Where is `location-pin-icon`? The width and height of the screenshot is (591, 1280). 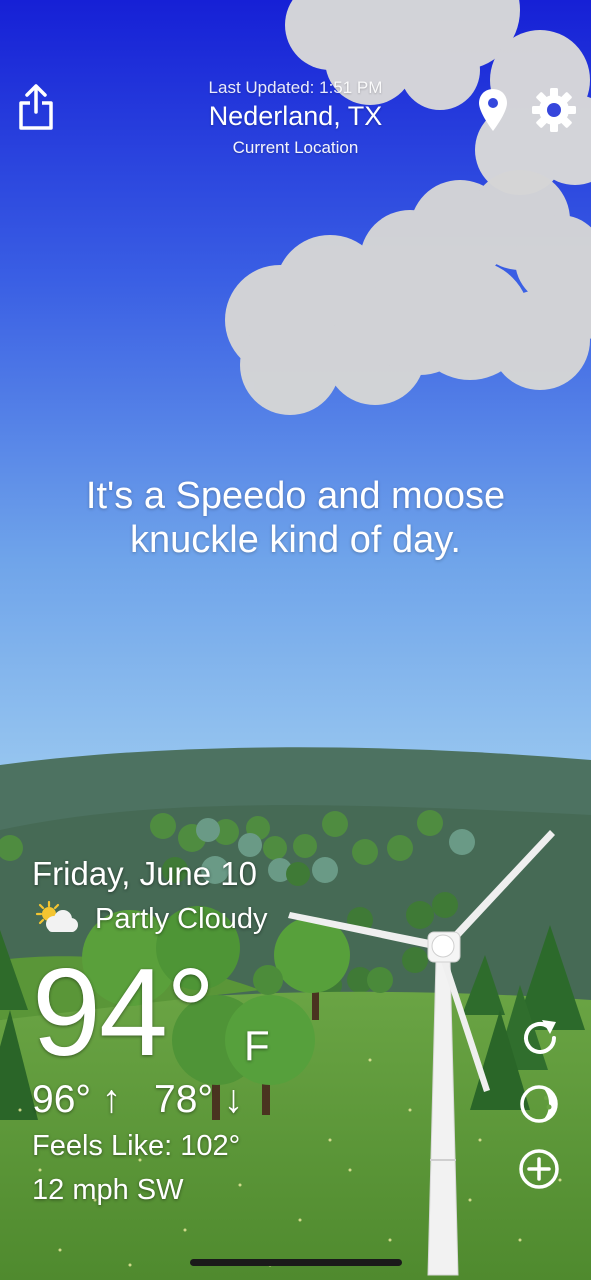 location-pin-icon is located at coordinates (493, 110).